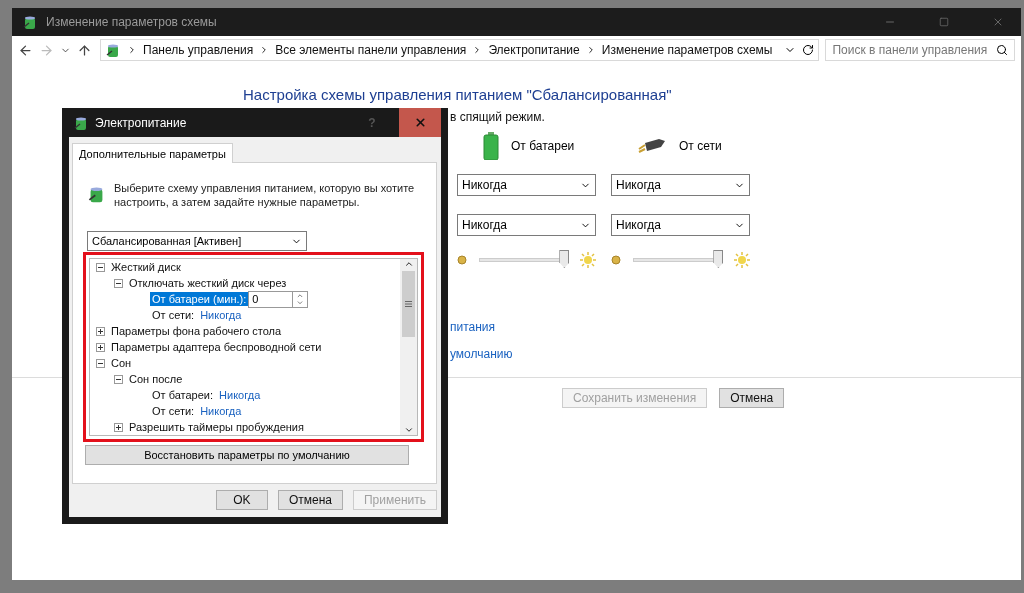  What do you see at coordinates (199, 299) in the screenshot?
I see `tree-item: От батареи (мин.):` at bounding box center [199, 299].